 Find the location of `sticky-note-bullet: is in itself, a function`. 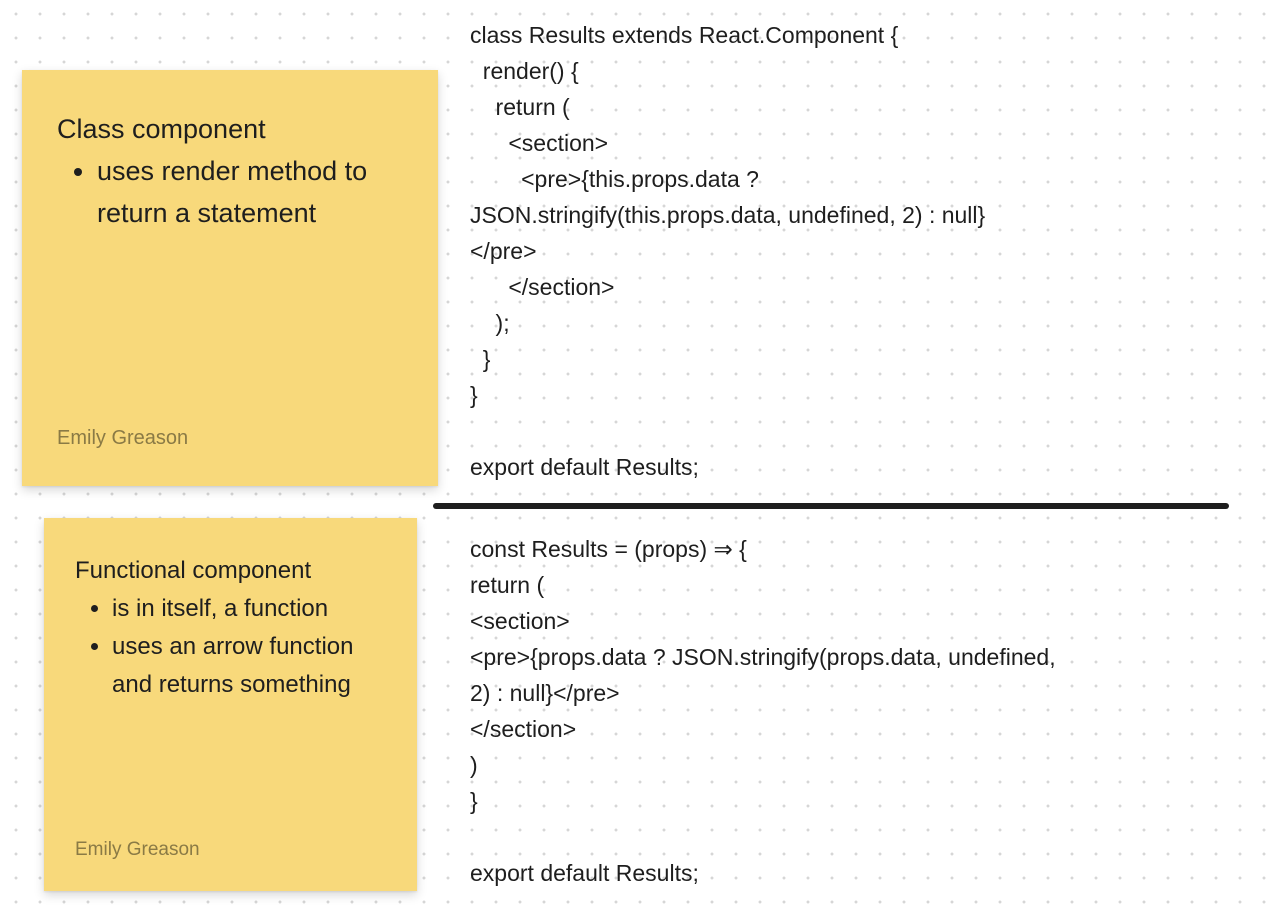

sticky-note-bullet: is in itself, a function is located at coordinates (255, 609).